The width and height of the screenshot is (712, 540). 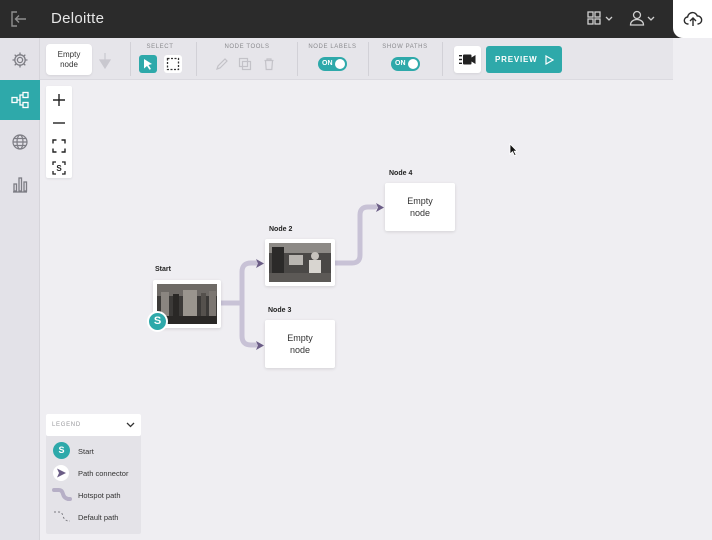 I want to click on node-3: Empty node, so click(x=300, y=344).